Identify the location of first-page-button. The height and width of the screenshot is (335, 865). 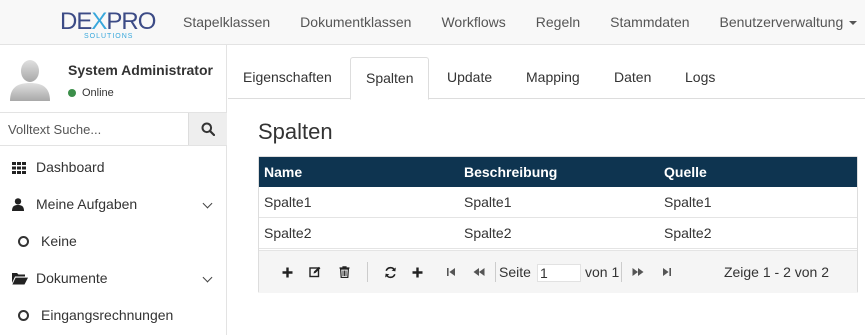
(451, 272).